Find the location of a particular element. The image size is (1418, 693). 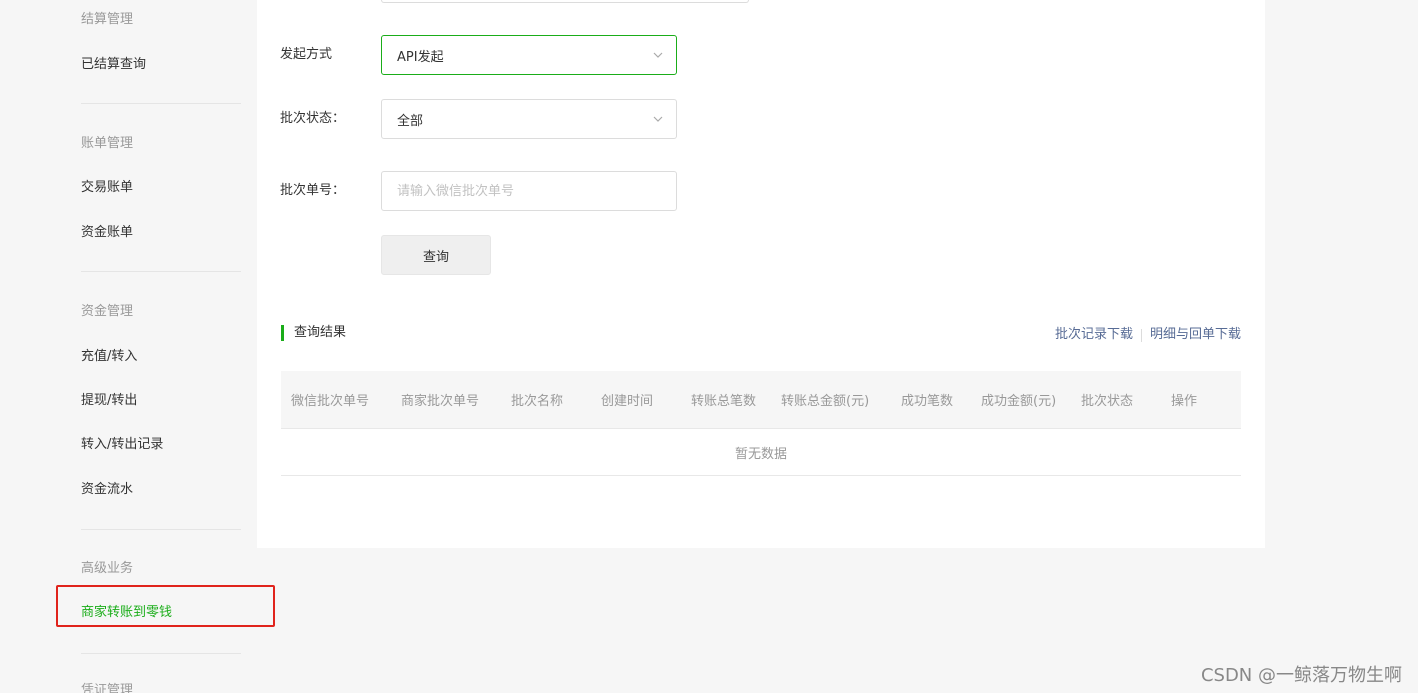

sidebar-item-fund-flow: 资金流水 is located at coordinates (107, 490).